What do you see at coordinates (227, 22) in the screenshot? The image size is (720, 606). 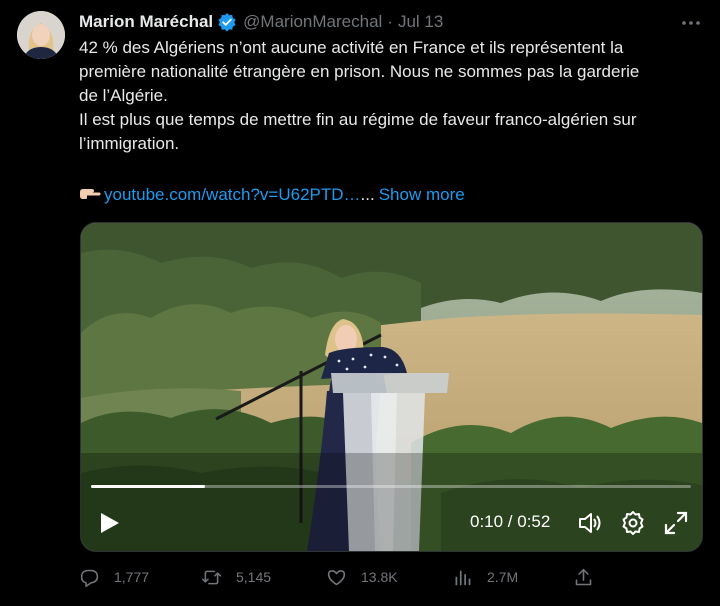 I see `verified-badge-icon` at bounding box center [227, 22].